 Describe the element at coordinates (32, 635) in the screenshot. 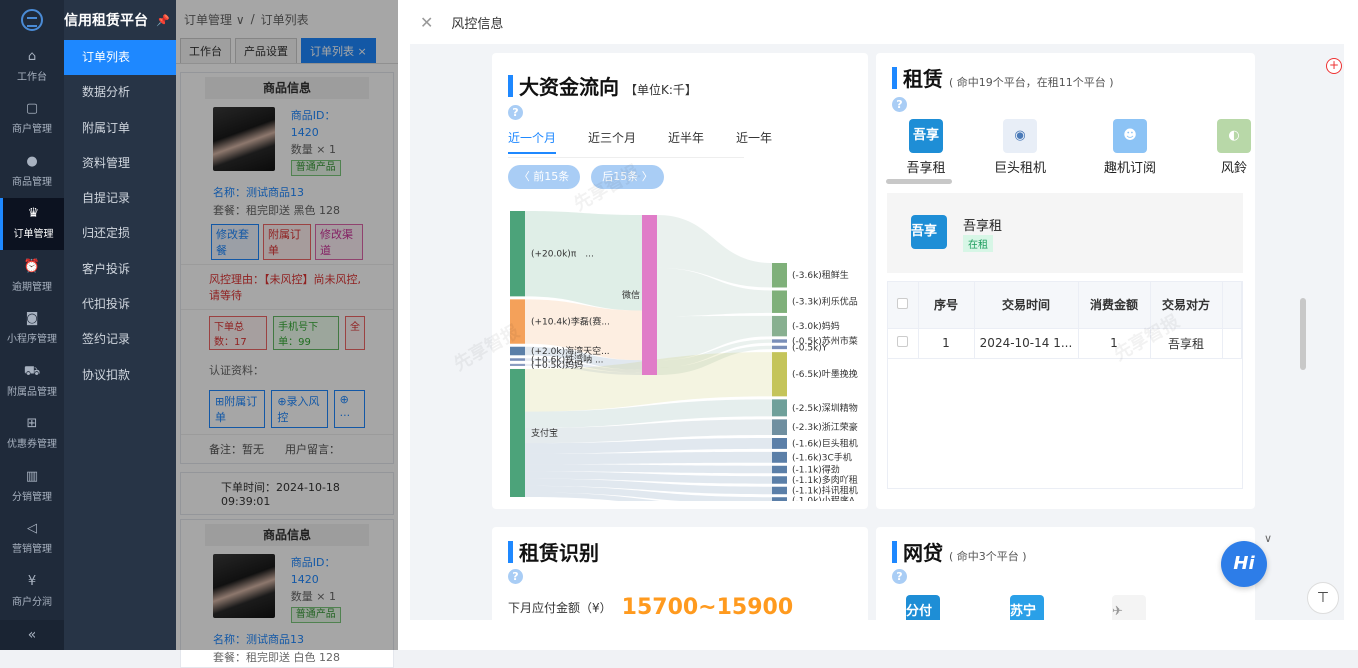

I see `collapse-sidebar-button: «` at that location.